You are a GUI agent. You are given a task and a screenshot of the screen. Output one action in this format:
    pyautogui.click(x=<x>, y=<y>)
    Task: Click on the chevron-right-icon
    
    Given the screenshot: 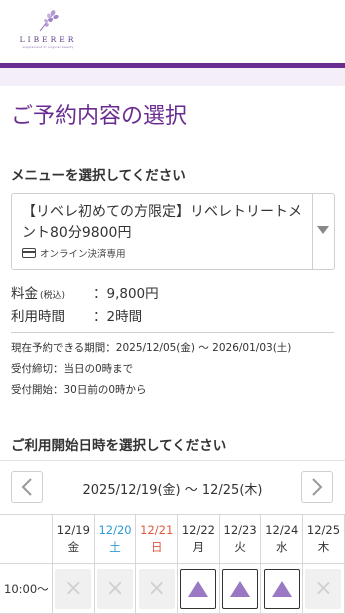 What is the action you would take?
    pyautogui.click(x=317, y=487)
    